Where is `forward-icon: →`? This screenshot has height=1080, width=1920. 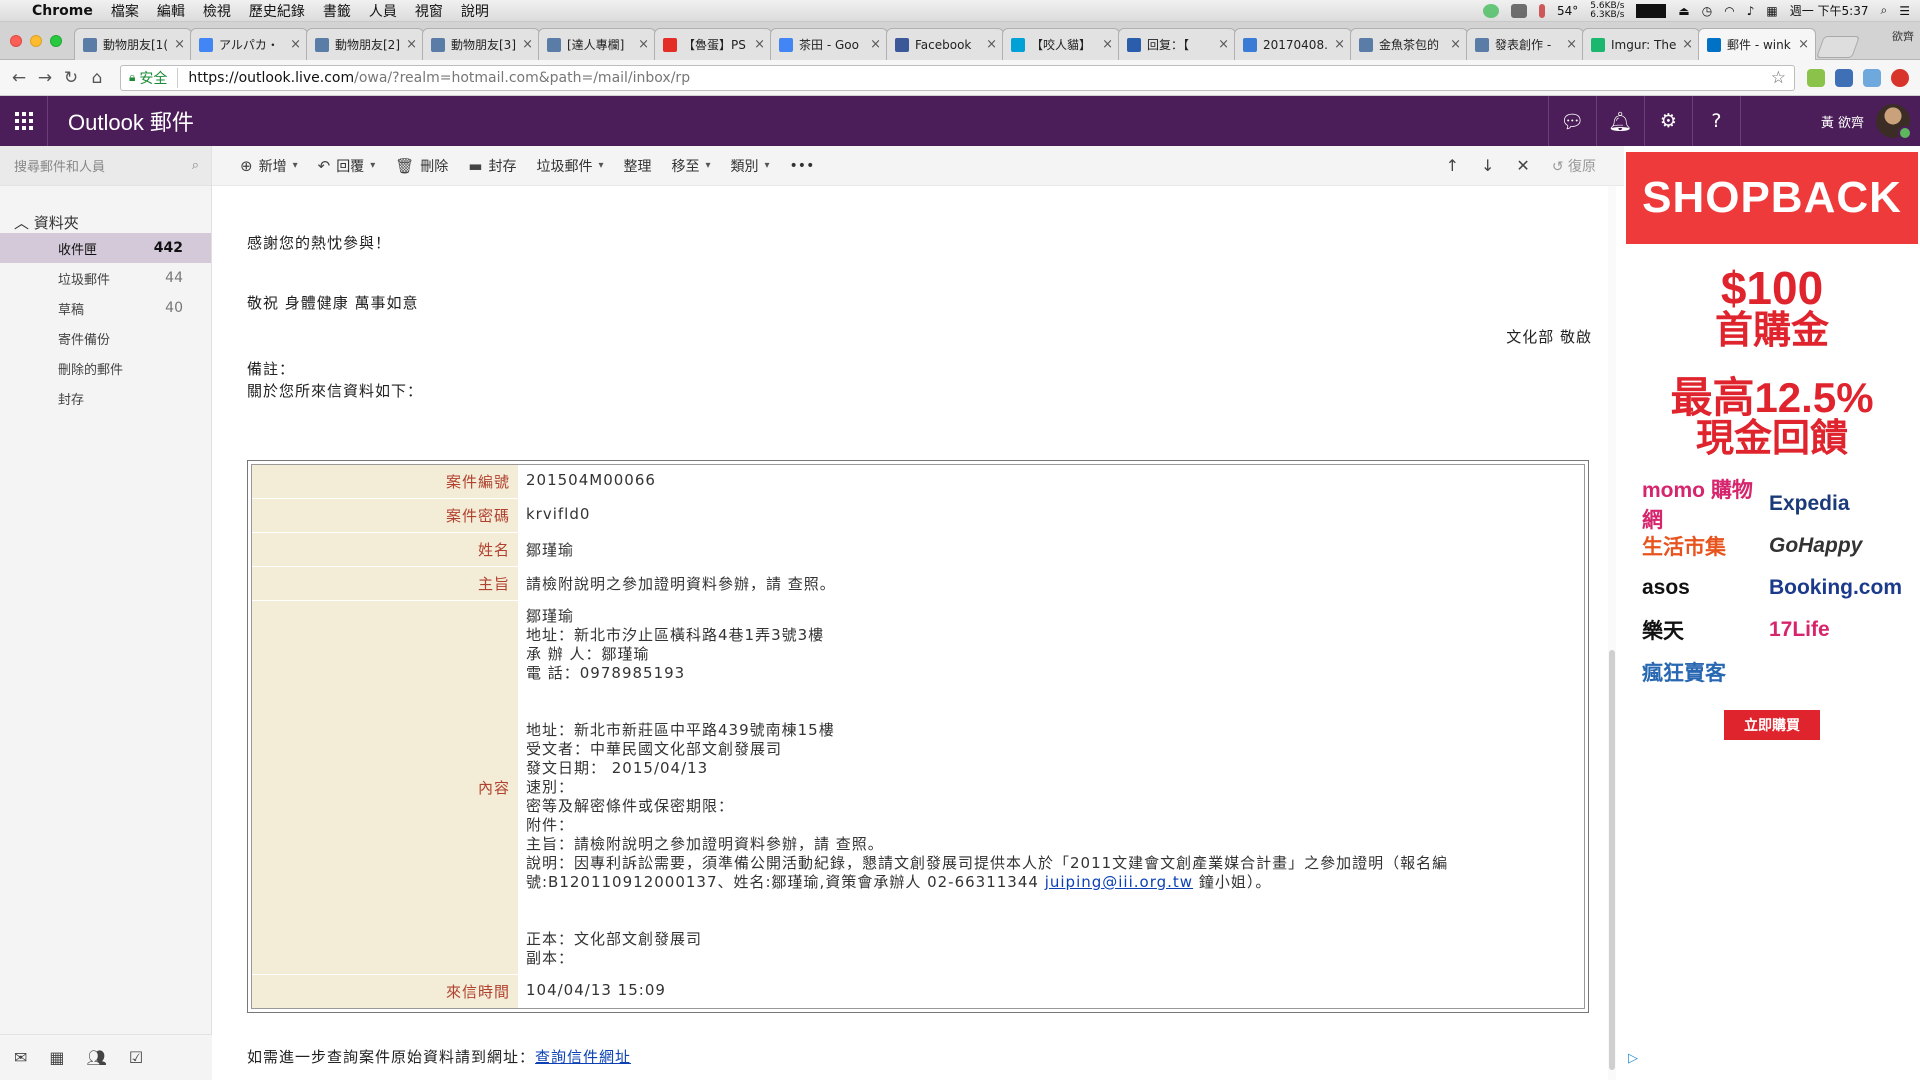
forward-icon: → is located at coordinates (45, 78).